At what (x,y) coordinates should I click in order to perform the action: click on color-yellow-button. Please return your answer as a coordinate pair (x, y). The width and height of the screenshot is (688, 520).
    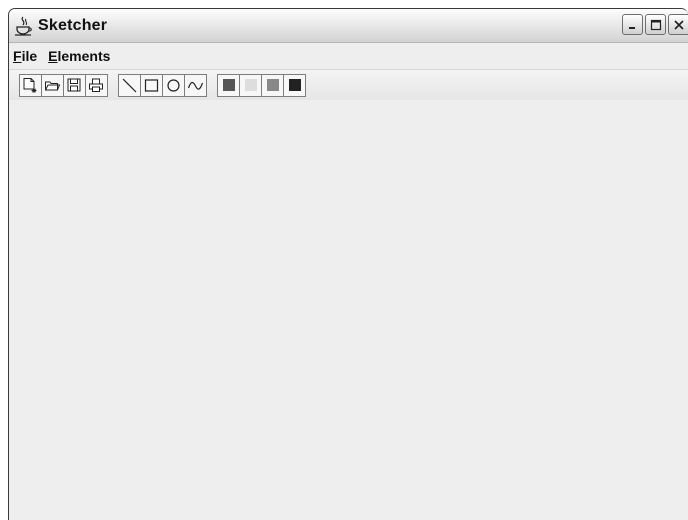
    Looking at the image, I should click on (250, 85).